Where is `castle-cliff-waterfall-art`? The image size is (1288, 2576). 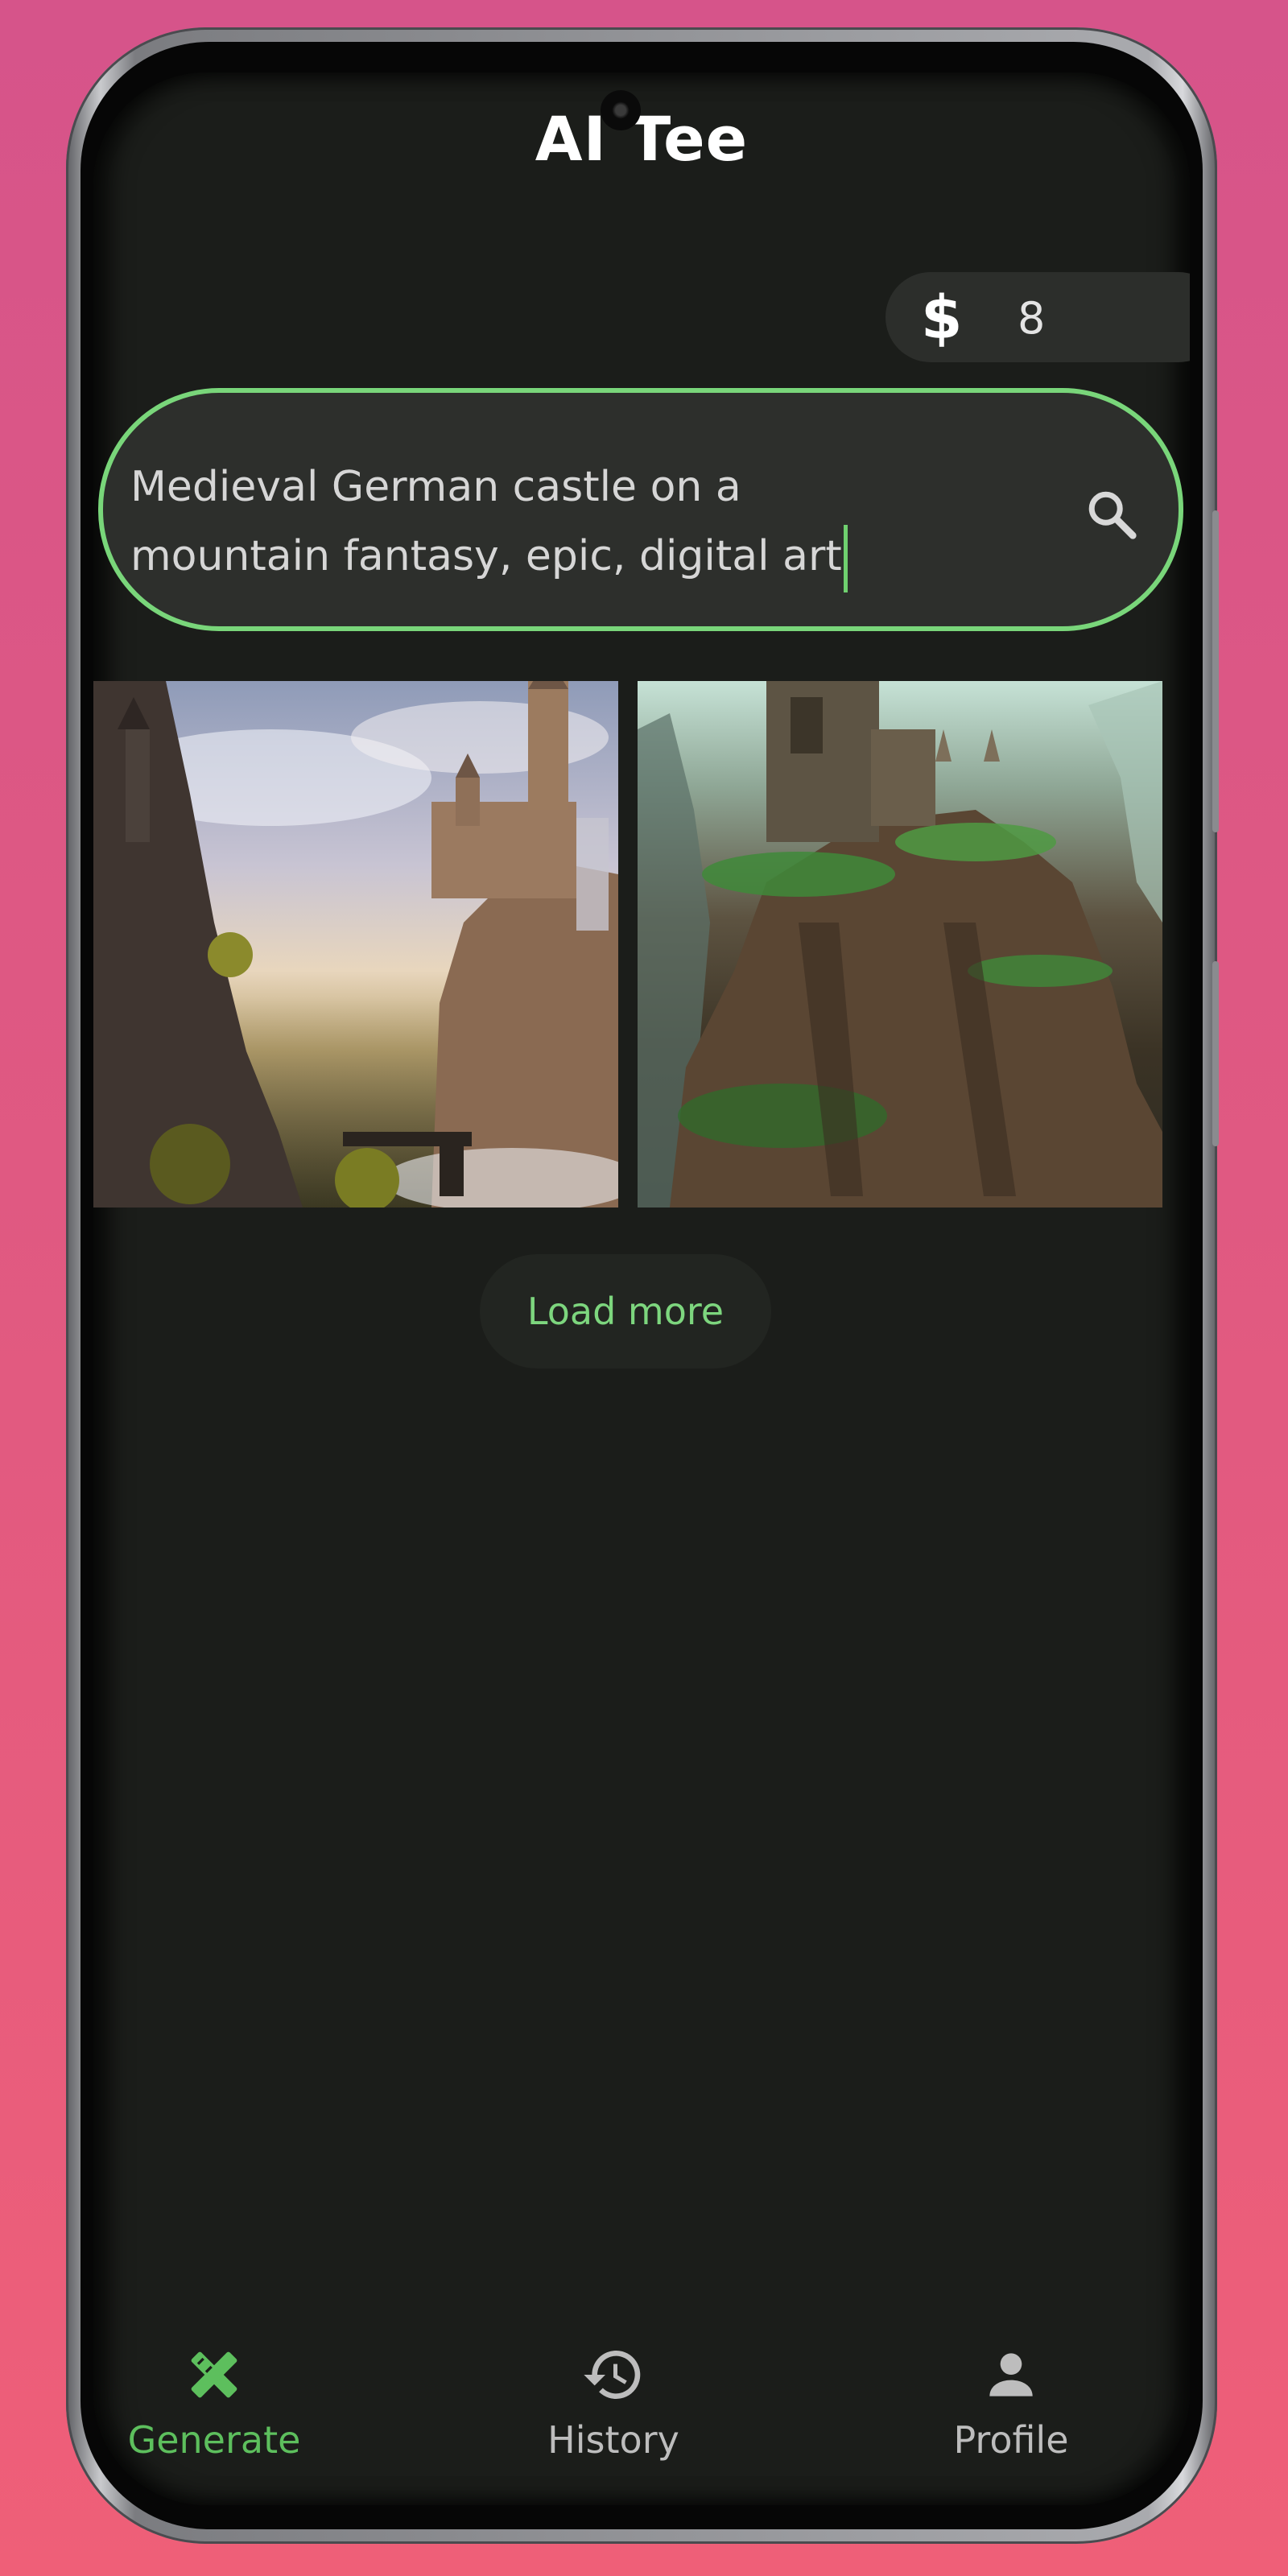 castle-cliff-waterfall-art is located at coordinates (355, 944).